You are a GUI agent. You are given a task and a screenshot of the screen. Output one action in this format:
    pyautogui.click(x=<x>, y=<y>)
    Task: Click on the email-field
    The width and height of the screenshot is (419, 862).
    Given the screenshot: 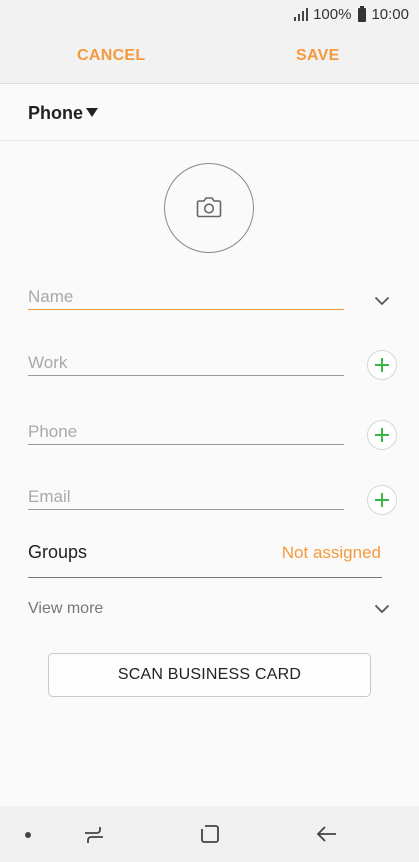 What is the action you would take?
    pyautogui.click(x=186, y=497)
    